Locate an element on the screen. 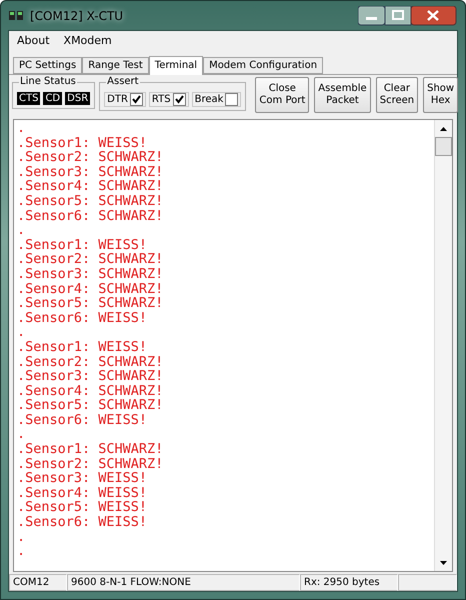  toolbar-button: Show Hex is located at coordinates (440, 95).